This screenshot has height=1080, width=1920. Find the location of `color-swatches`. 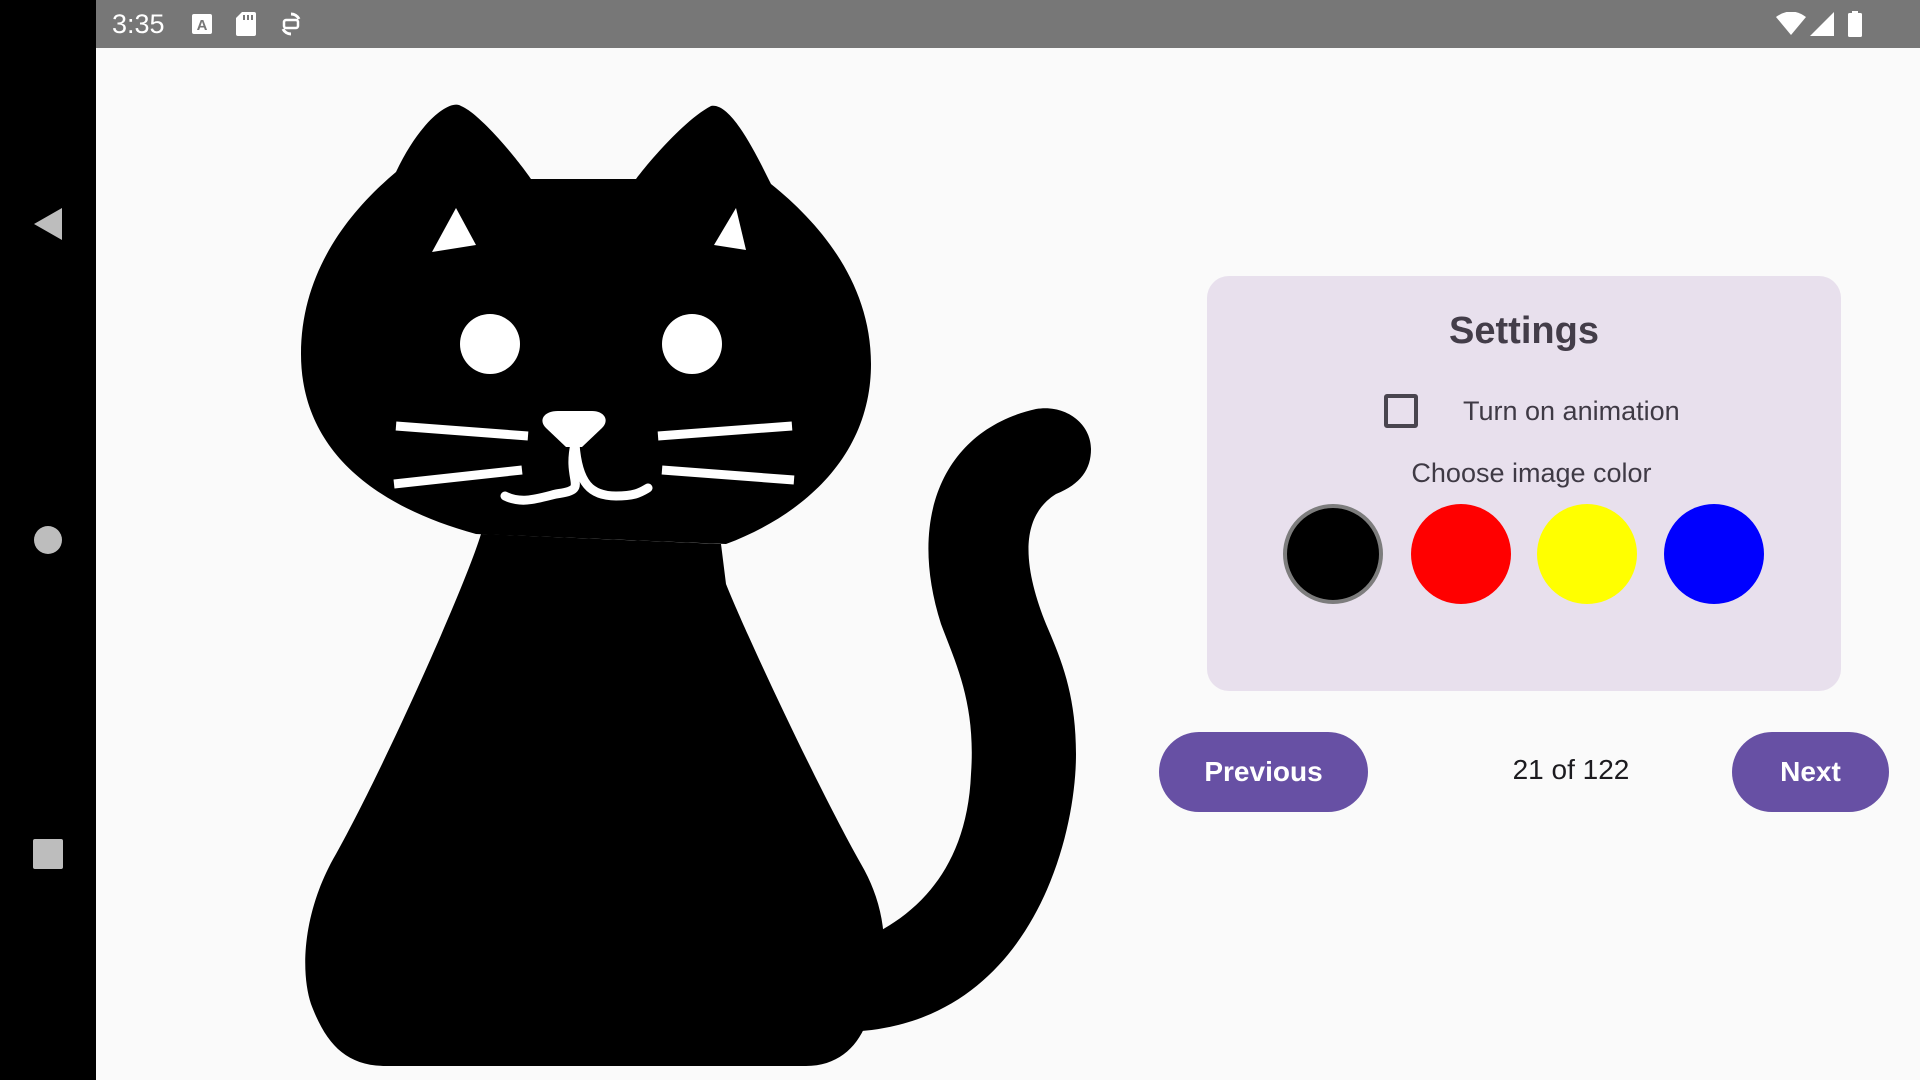

color-swatches is located at coordinates (1524, 554).